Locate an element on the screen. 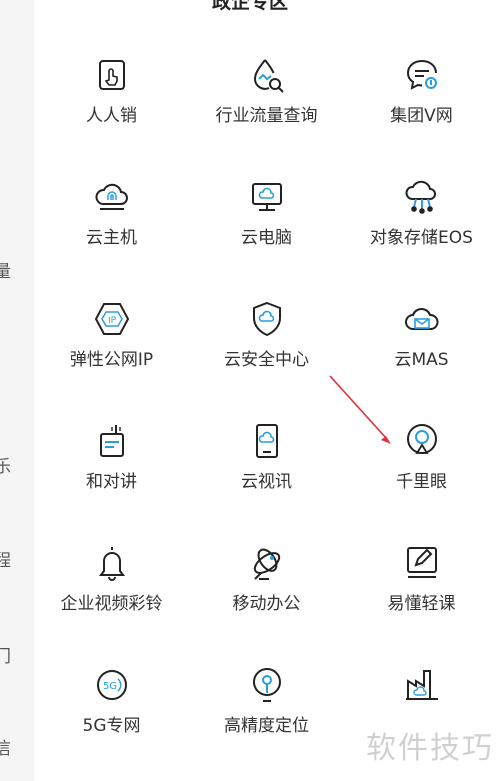  tile-5g-private-network: 5G 5G专网 is located at coordinates (111, 720).